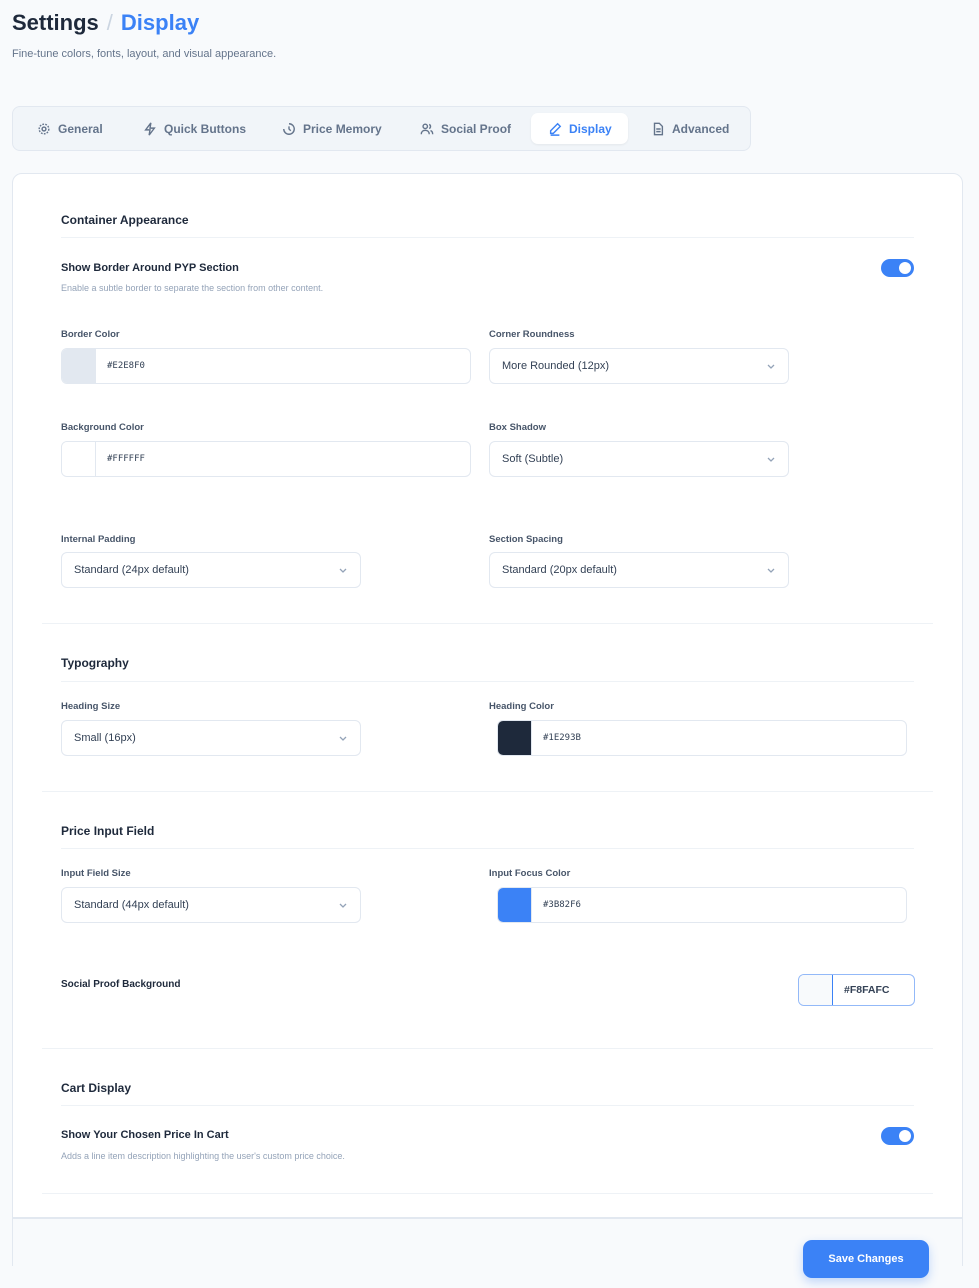 The height and width of the screenshot is (1288, 979). What do you see at coordinates (702, 738) in the screenshot?
I see `heading-color-input: #1E293B` at bounding box center [702, 738].